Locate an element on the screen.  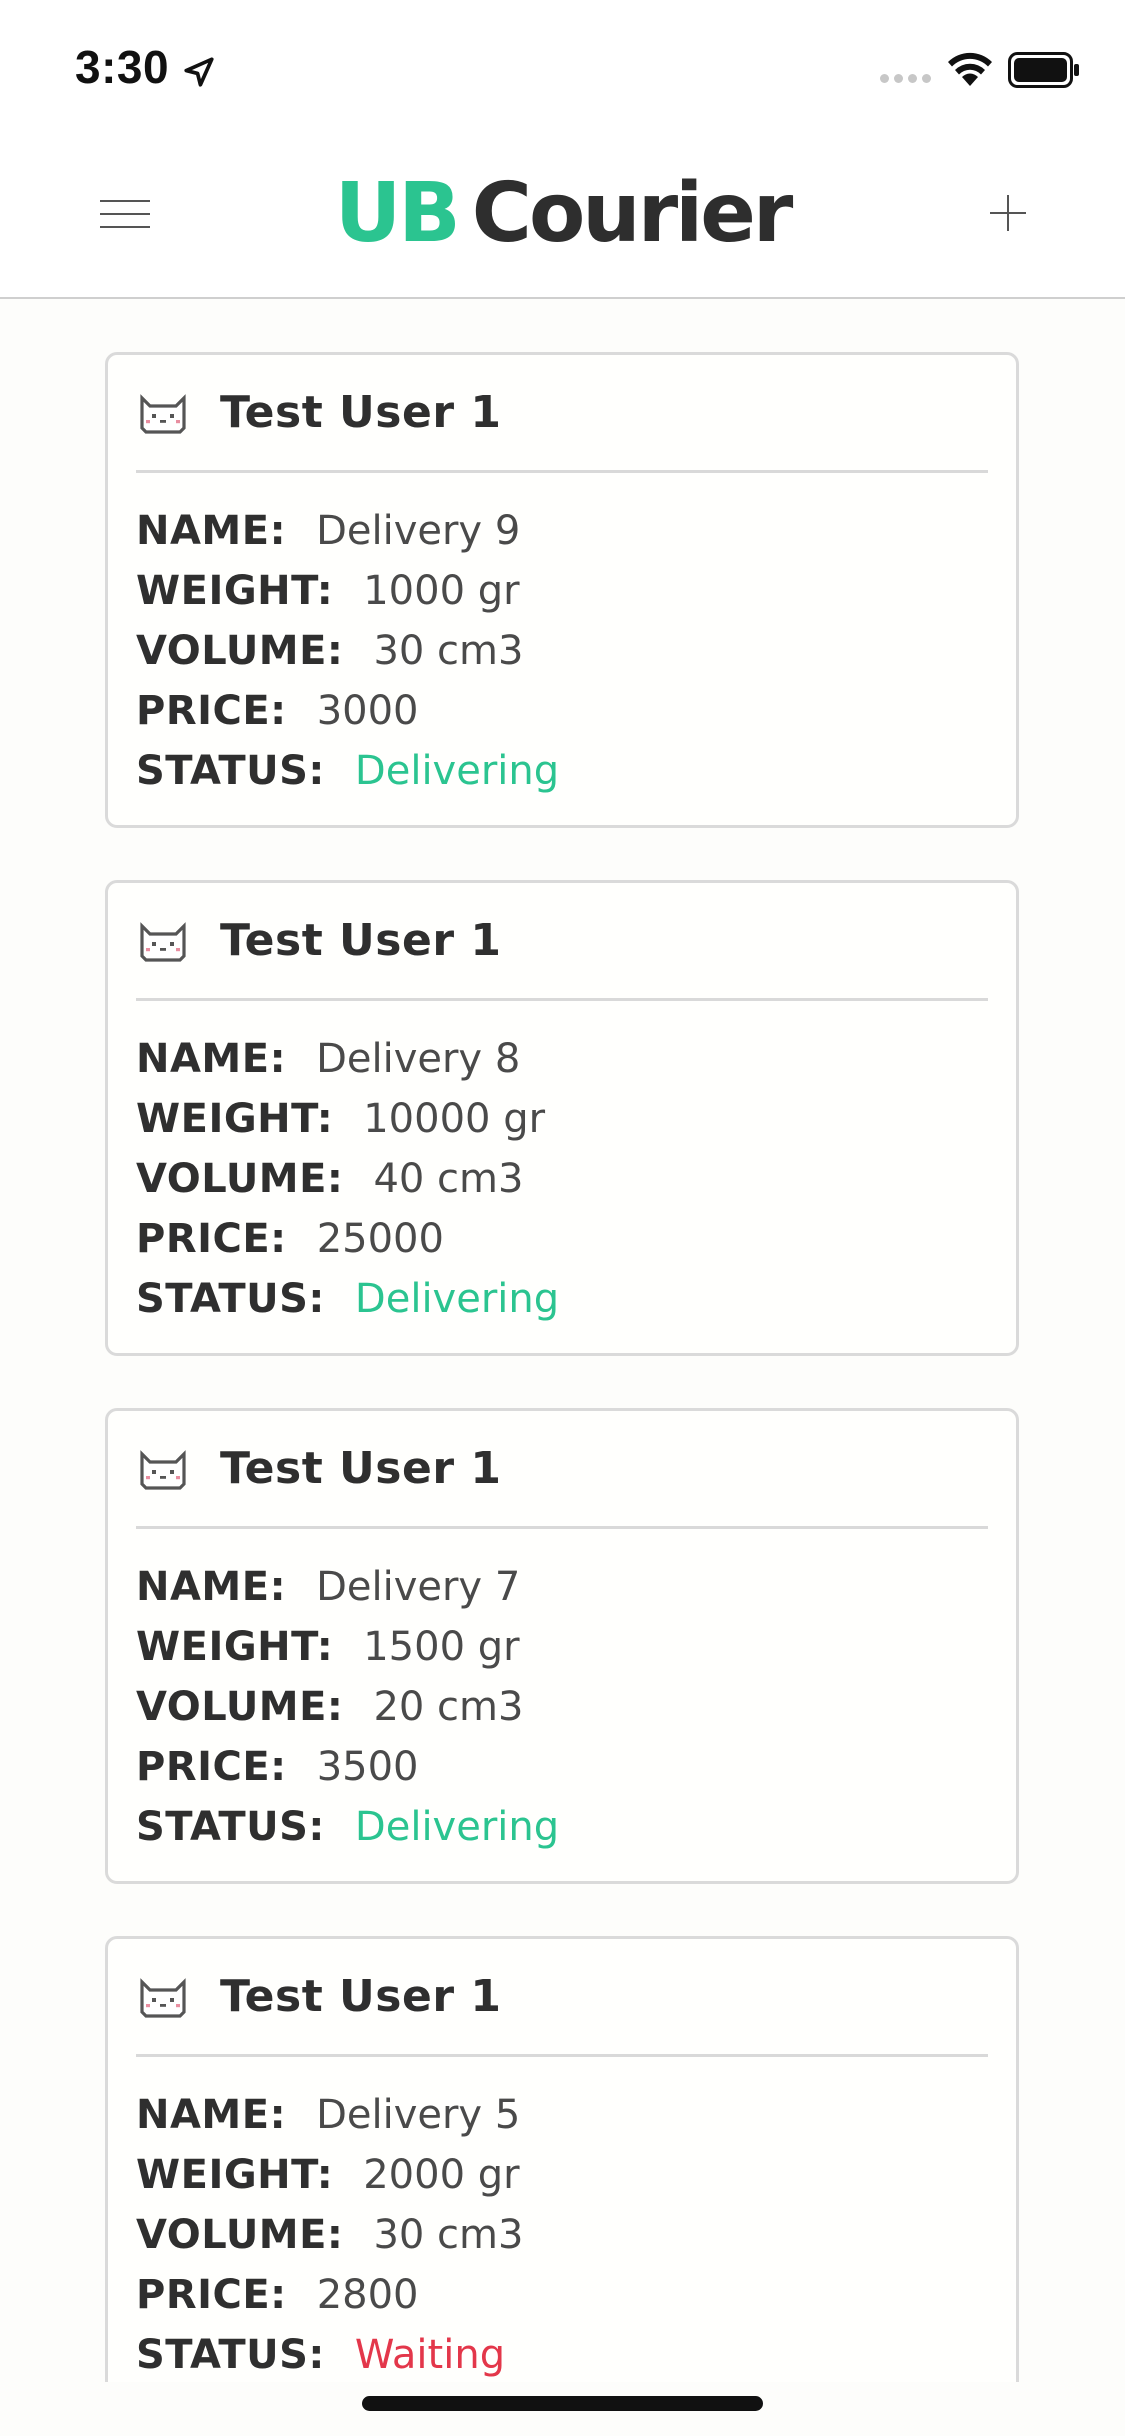
row-name: NAME: Delivery 8 is located at coordinates (562, 1059).